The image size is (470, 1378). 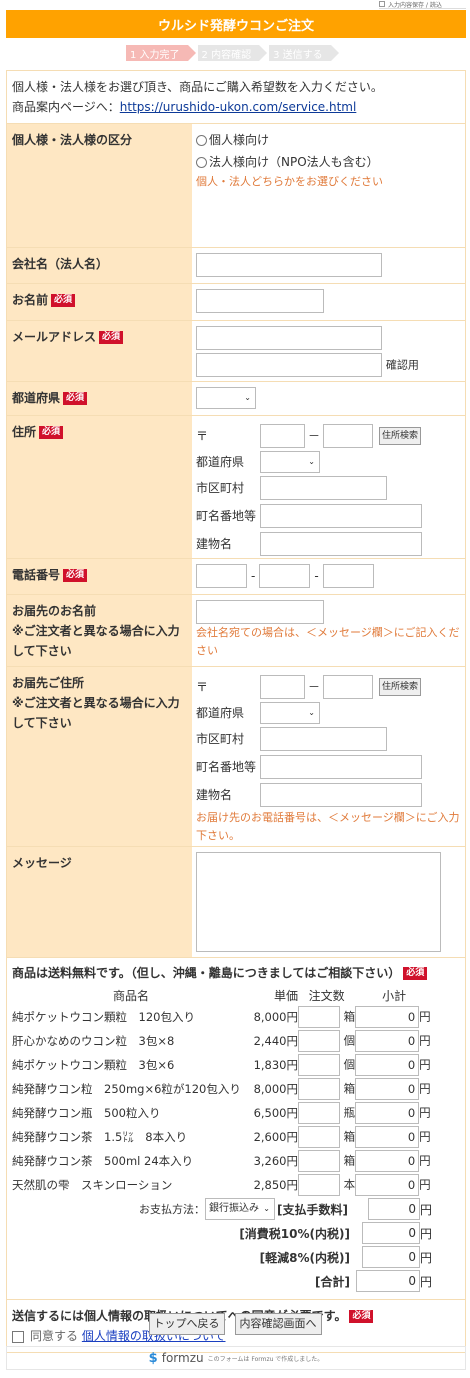 What do you see at coordinates (304, 53) in the screenshot?
I see `step-3: 3 送信する` at bounding box center [304, 53].